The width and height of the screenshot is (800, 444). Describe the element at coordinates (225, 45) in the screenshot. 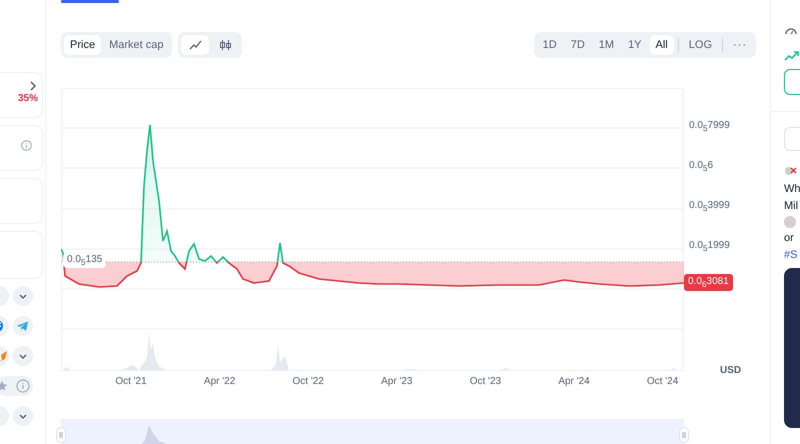

I see `candlestick-icon` at that location.